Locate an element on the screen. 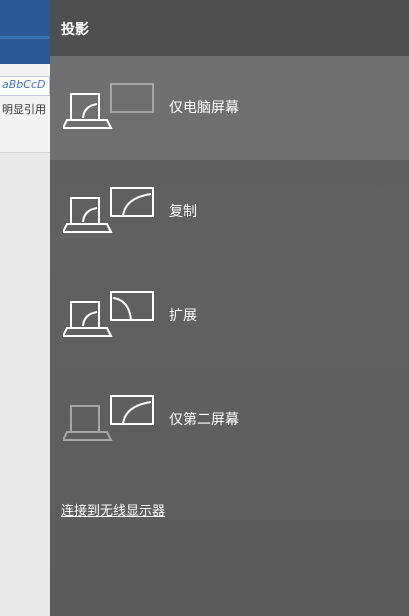 This screenshot has height=616, width=409. second-screen-only-icon is located at coordinates (108, 418).